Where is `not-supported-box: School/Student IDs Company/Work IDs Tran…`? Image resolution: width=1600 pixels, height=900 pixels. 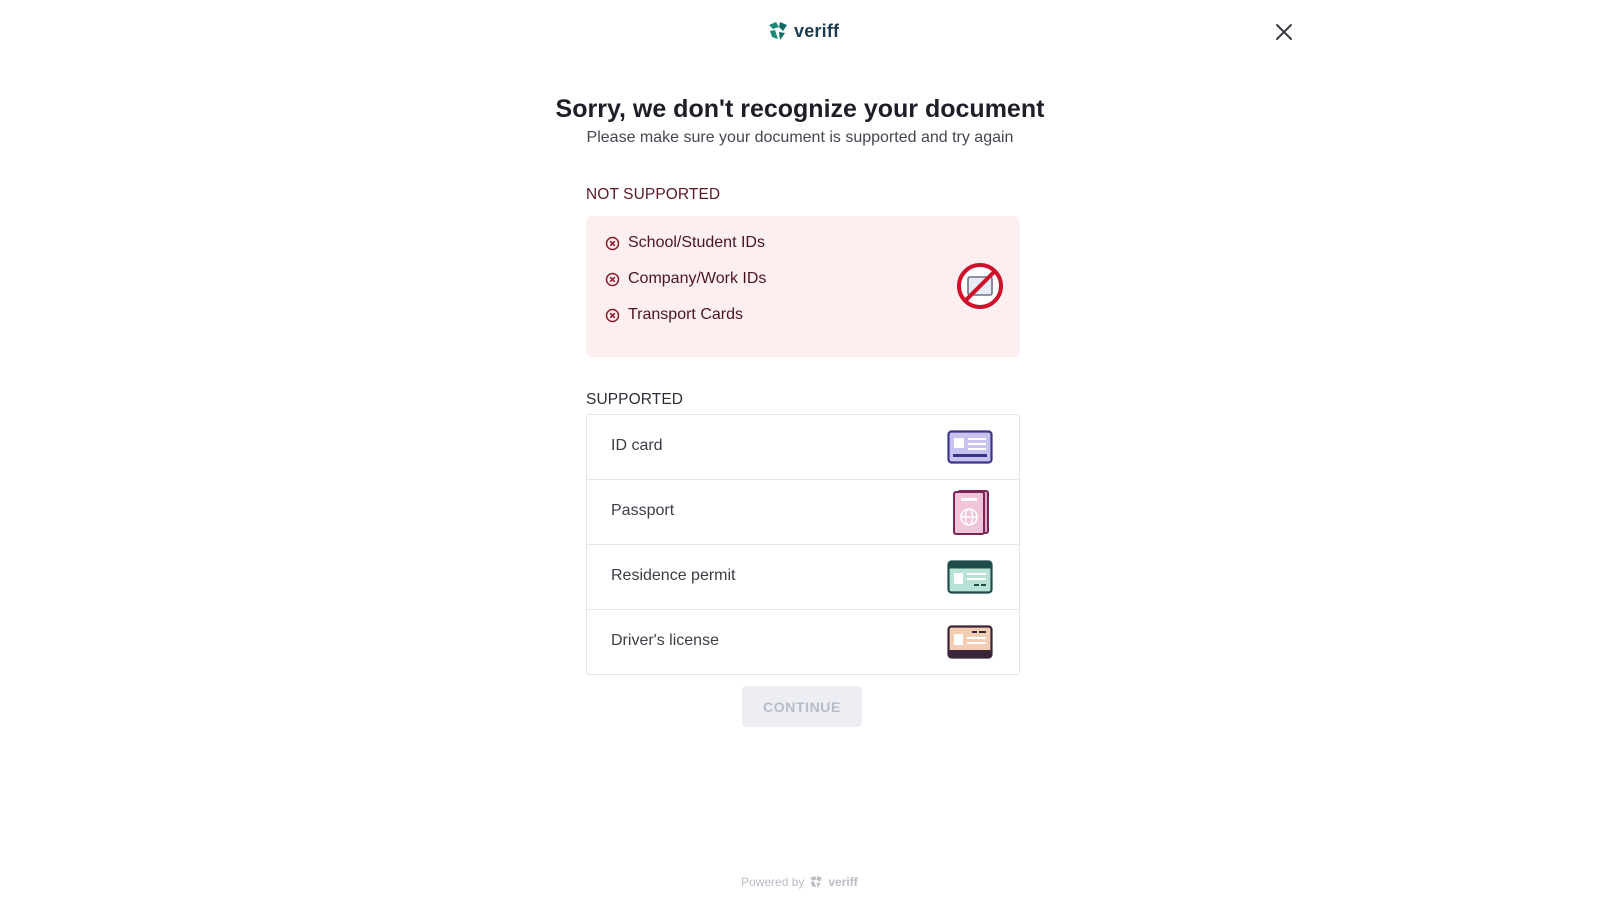
not-supported-box: School/Student IDs Company/Work IDs Tran… is located at coordinates (803, 286).